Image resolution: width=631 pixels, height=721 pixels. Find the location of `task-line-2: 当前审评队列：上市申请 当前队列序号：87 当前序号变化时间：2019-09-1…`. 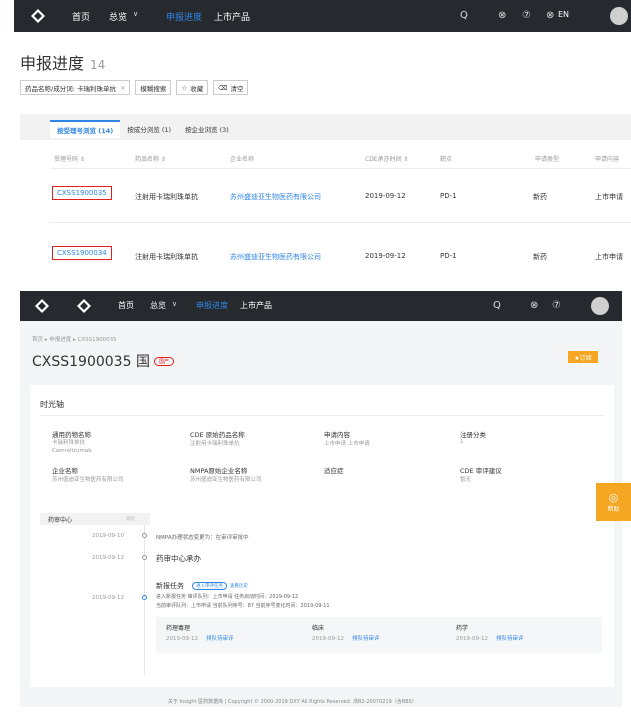

task-line-2: 当前审评队列：上市申请 当前队列序号：87 当前序号变化时间：2019-09-1… is located at coordinates (243, 606).